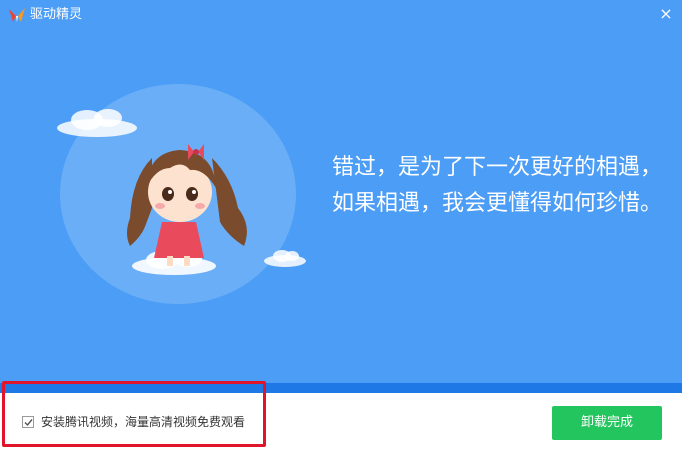 This screenshot has height=451, width=682. I want to click on uninstall-complete-button: 卸载完成, so click(607, 423).